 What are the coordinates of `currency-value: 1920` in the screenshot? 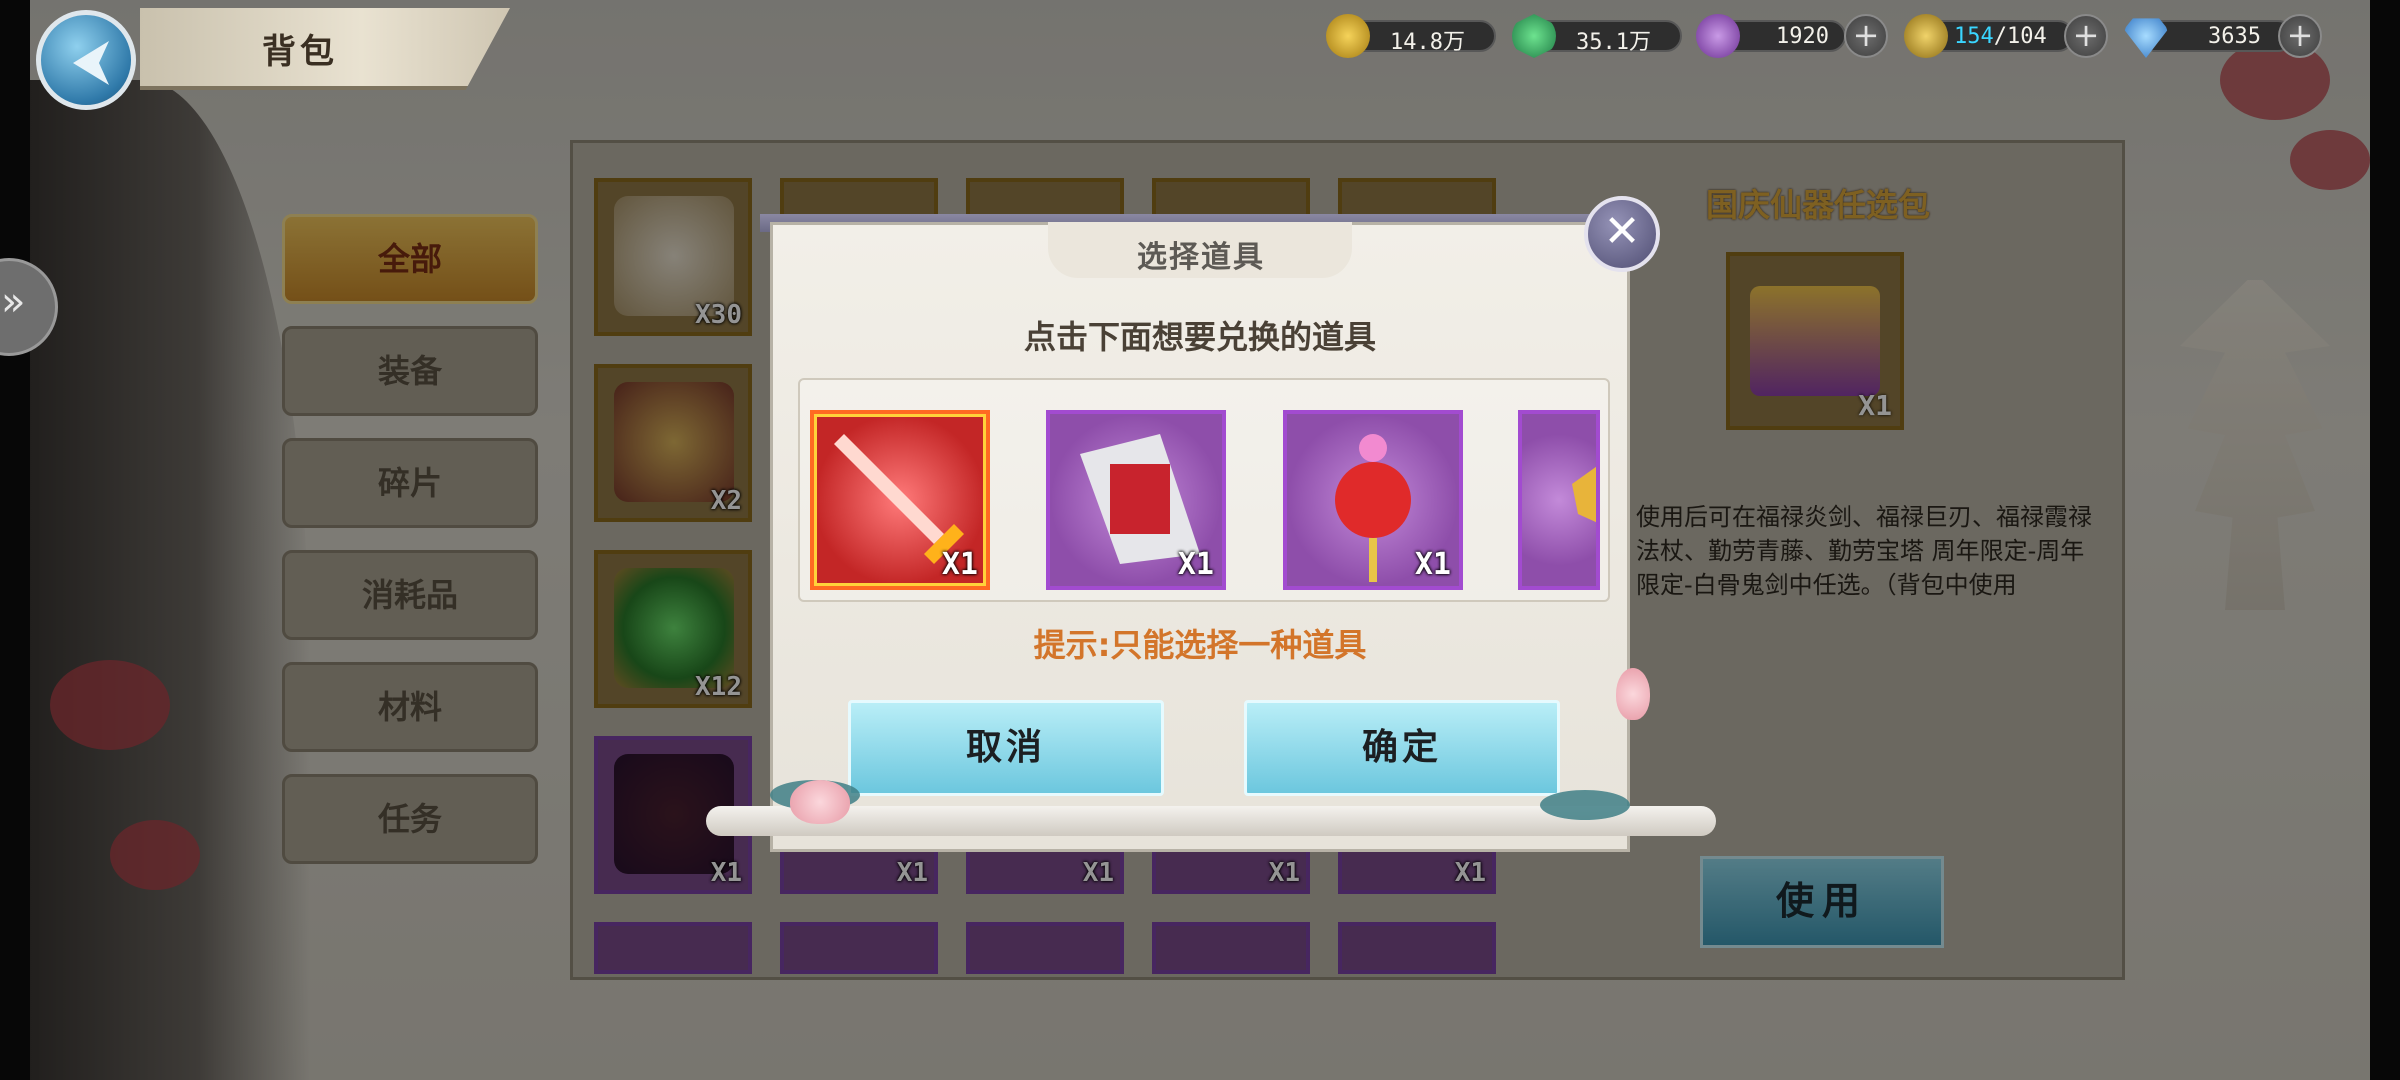 It's located at (1802, 36).